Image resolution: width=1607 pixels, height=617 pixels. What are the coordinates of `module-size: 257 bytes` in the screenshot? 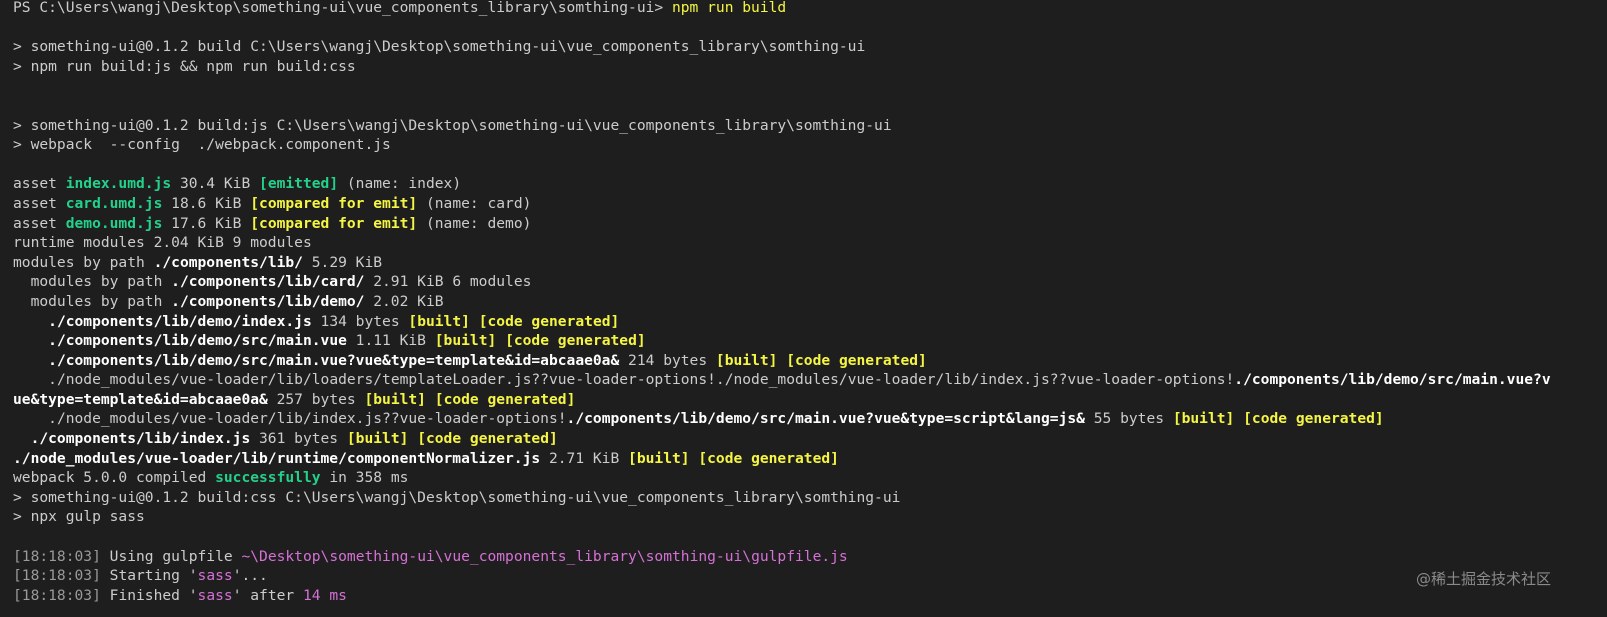 It's located at (316, 399).